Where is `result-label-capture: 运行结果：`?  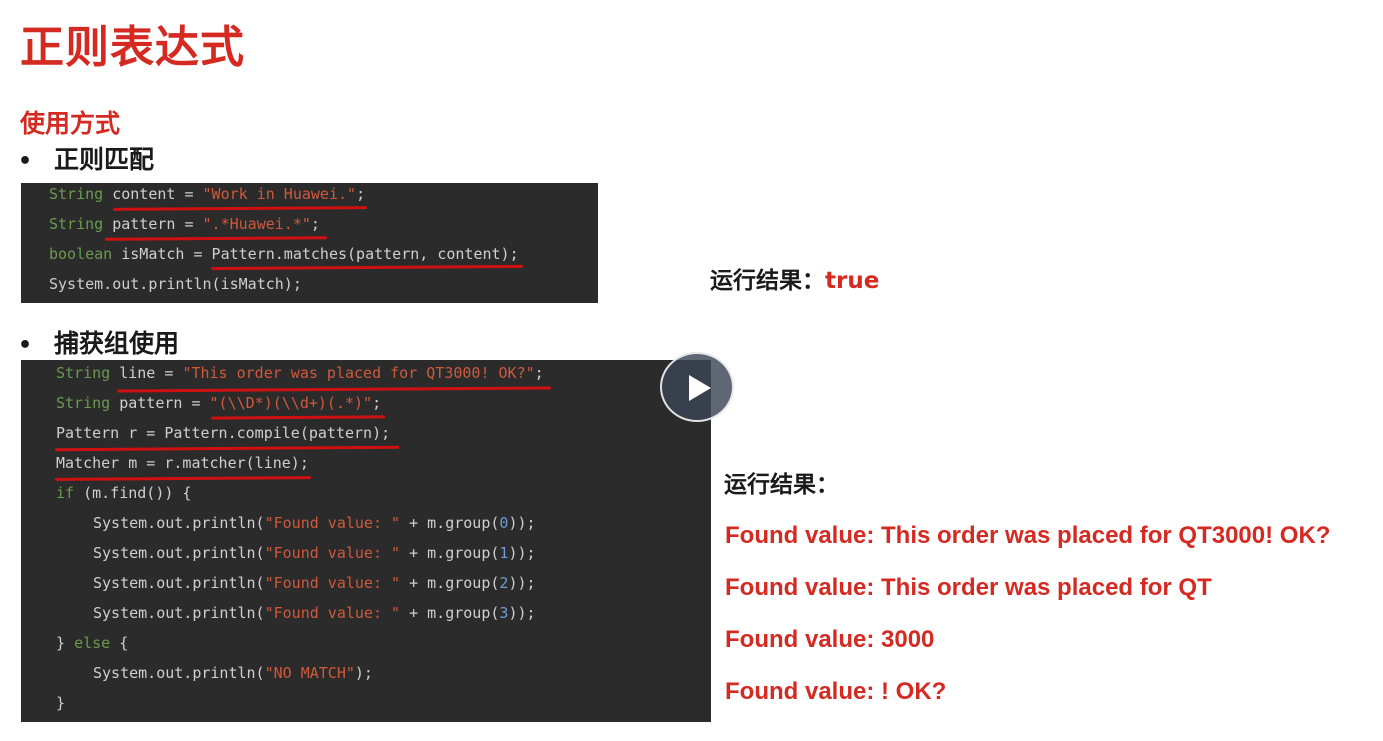 result-label-capture: 运行结果： is located at coordinates (781, 485).